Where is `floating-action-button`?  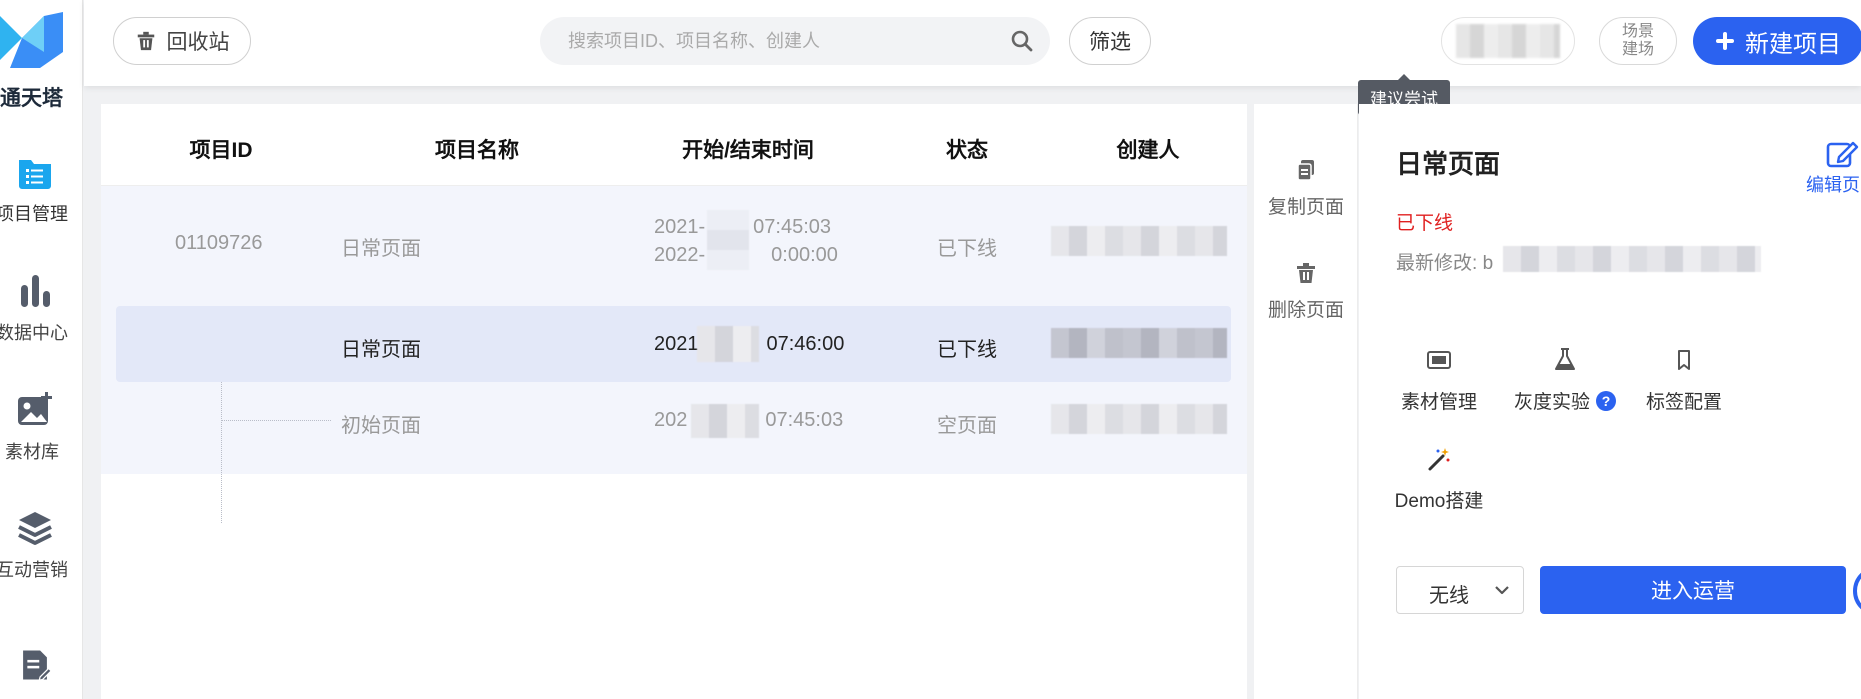 floating-action-button is located at coordinates (1857, 591).